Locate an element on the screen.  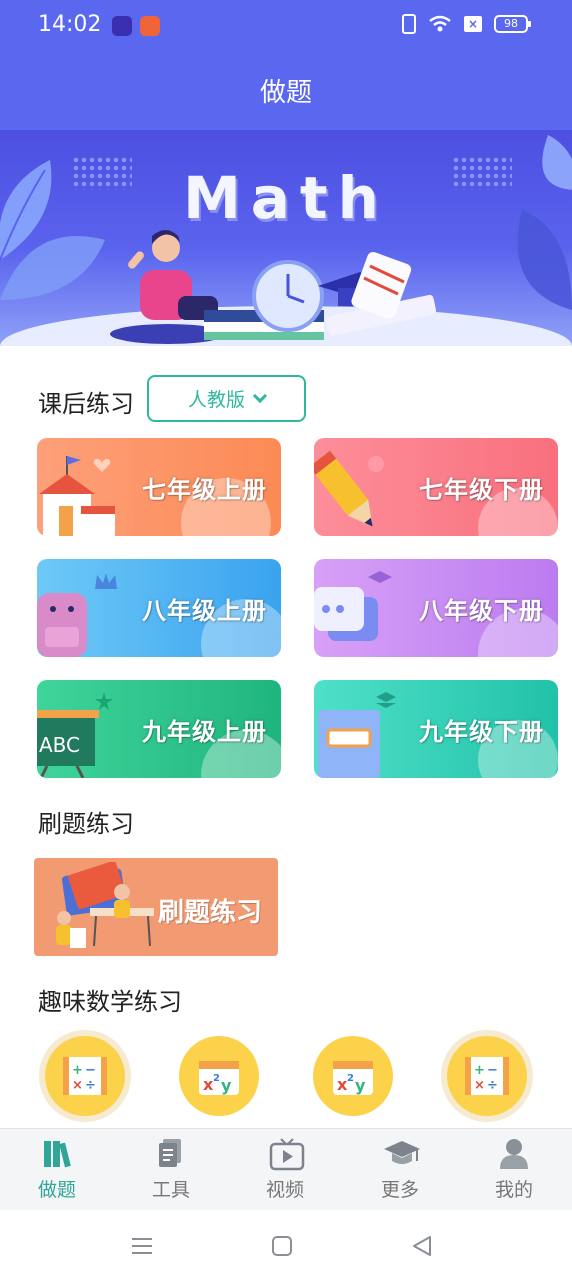
fun-math-equation-2: x 2 y is located at coordinates (353, 1076).